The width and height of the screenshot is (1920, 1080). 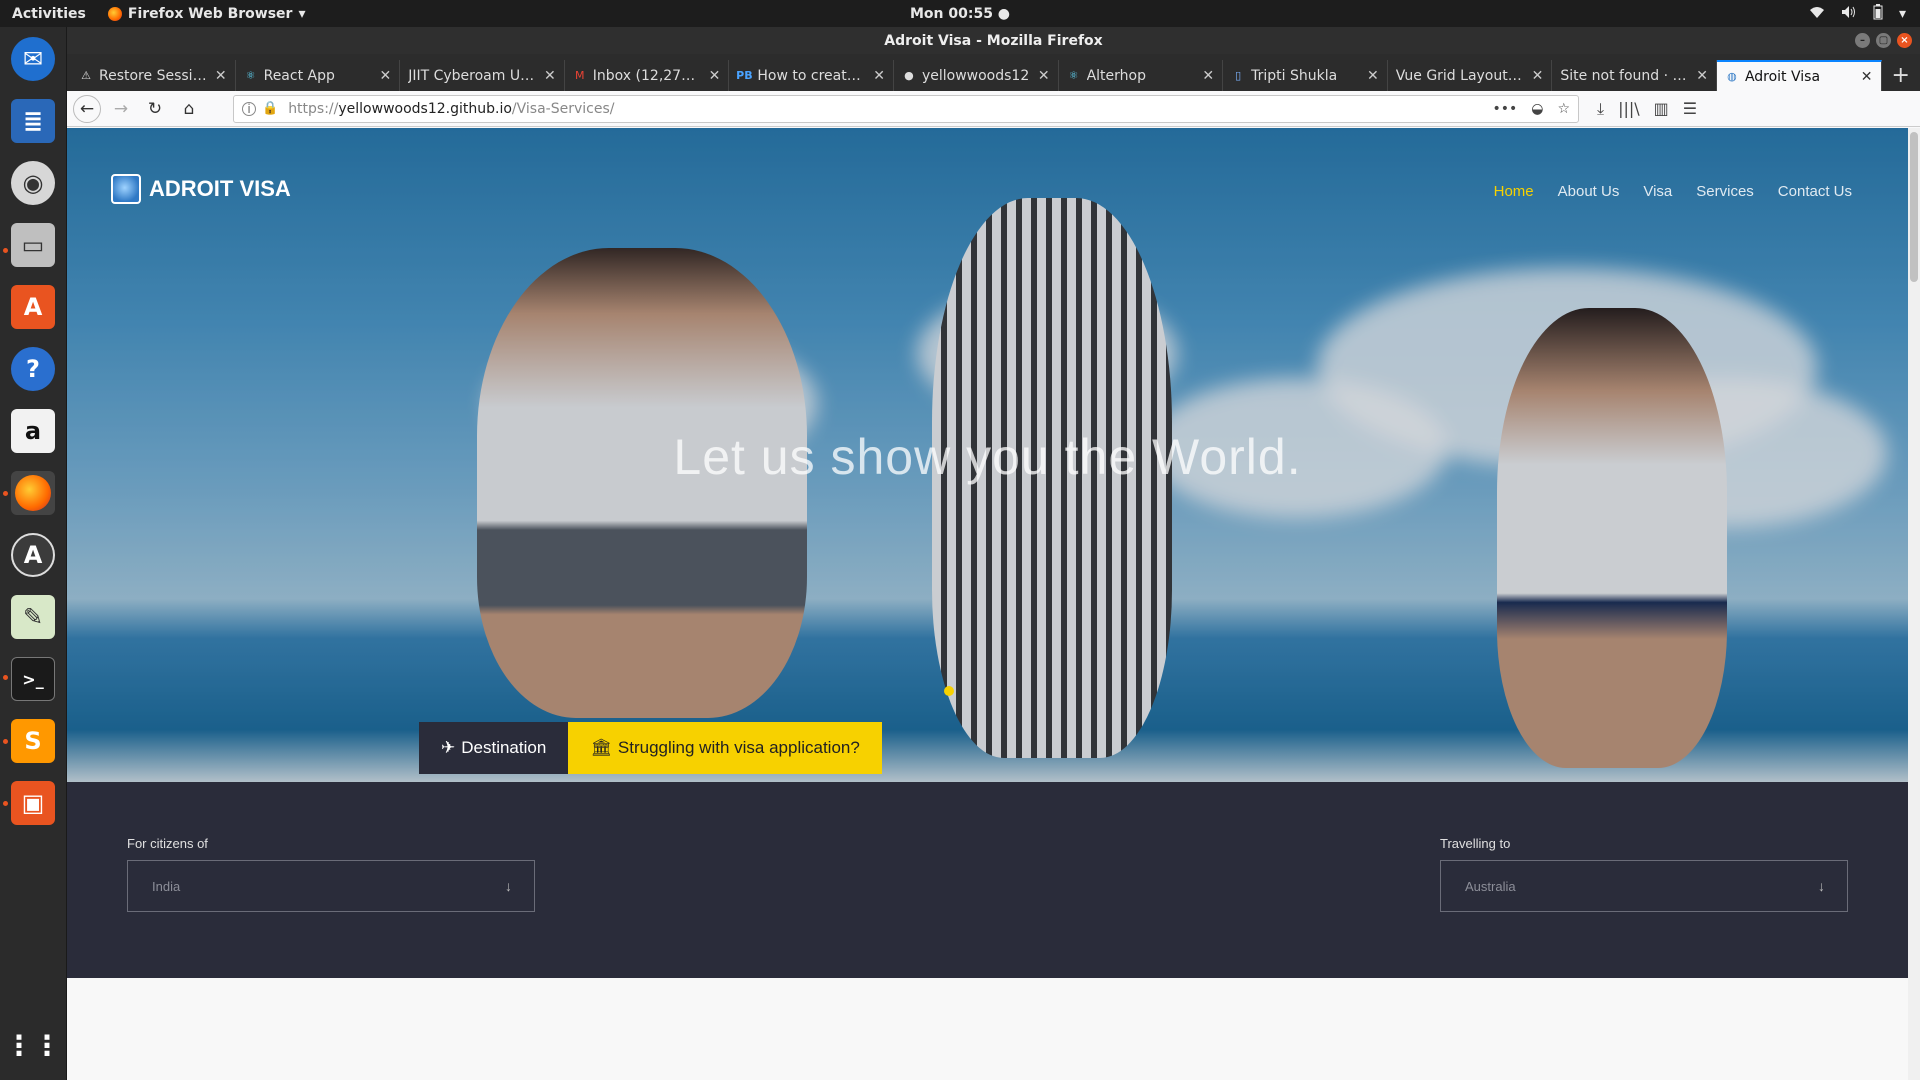 What do you see at coordinates (647, 75) in the screenshot?
I see `tab-inbox: M Inbox (12,276) - ✕` at bounding box center [647, 75].